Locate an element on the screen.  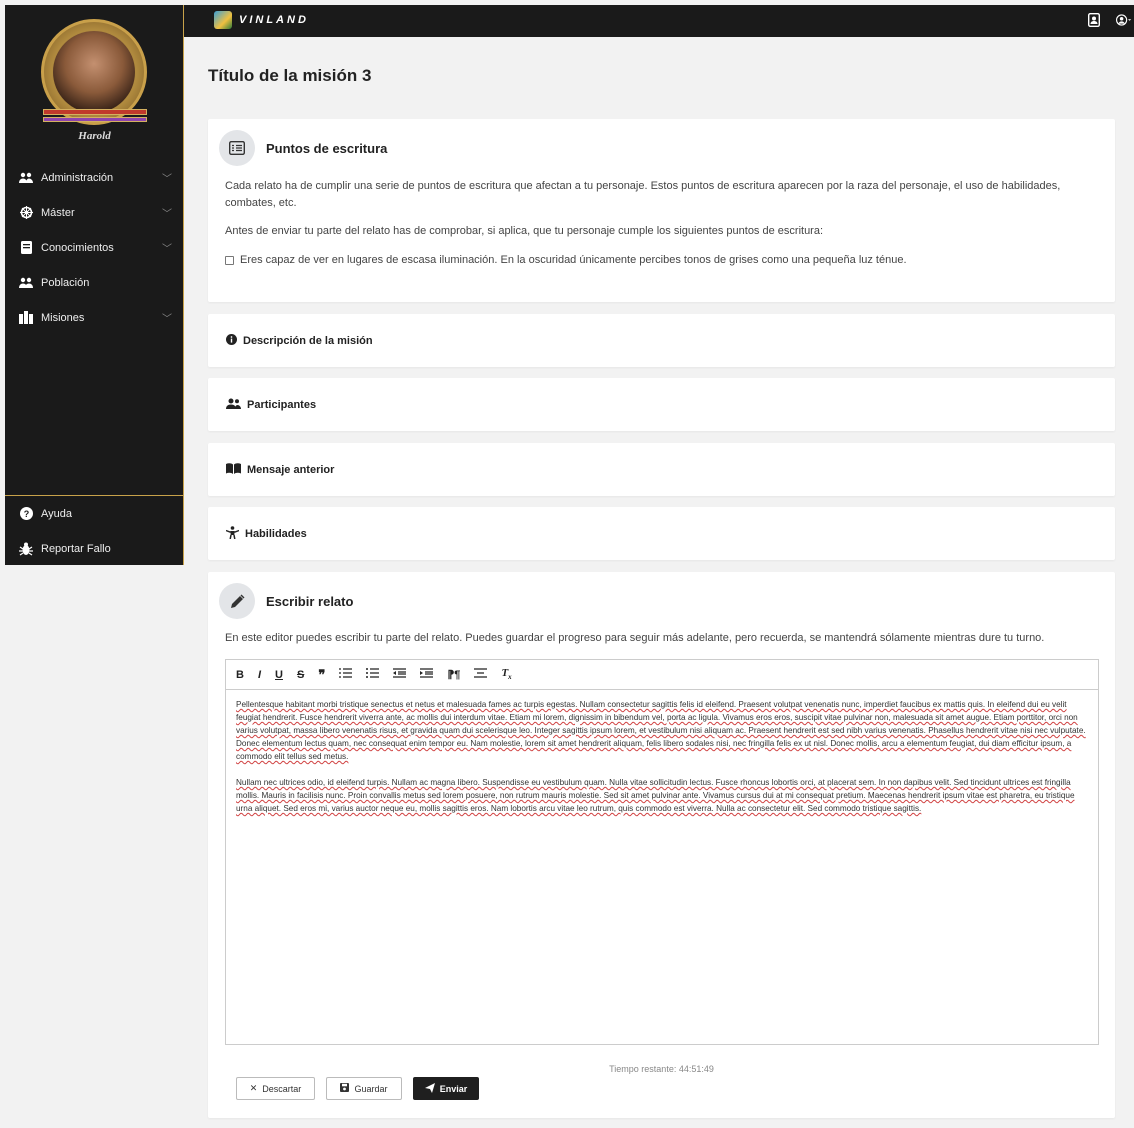
map-icon is located at coordinates (26, 318).